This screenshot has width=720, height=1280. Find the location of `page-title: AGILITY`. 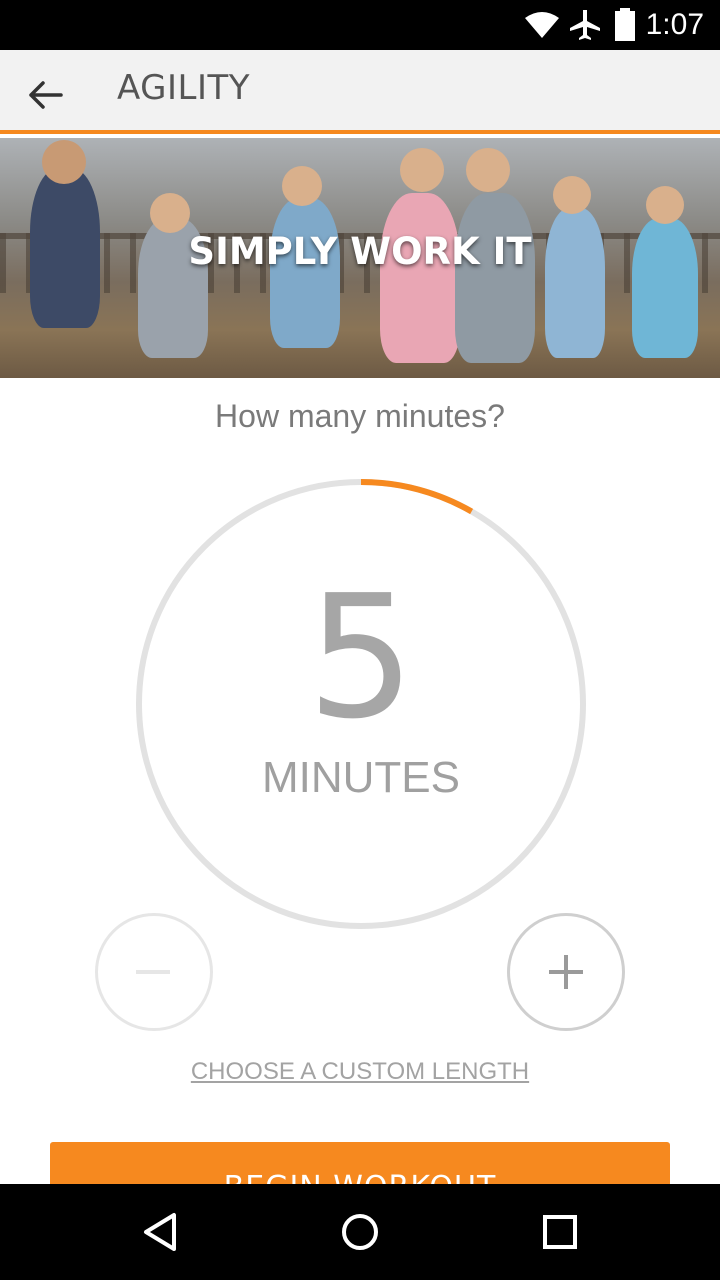

page-title: AGILITY is located at coordinates (184, 88).